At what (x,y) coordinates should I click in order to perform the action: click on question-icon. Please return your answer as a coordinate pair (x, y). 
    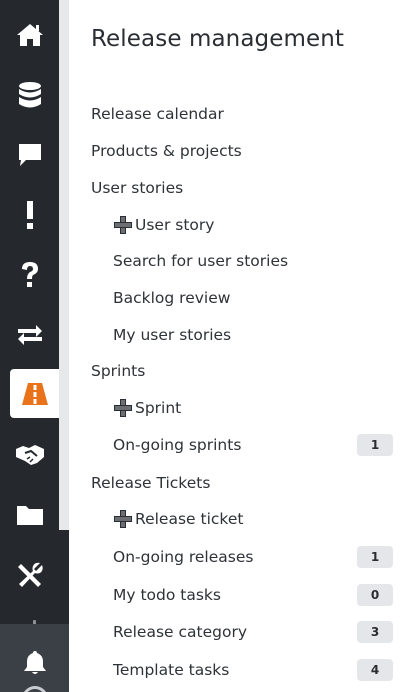
    Looking at the image, I should click on (30, 275).